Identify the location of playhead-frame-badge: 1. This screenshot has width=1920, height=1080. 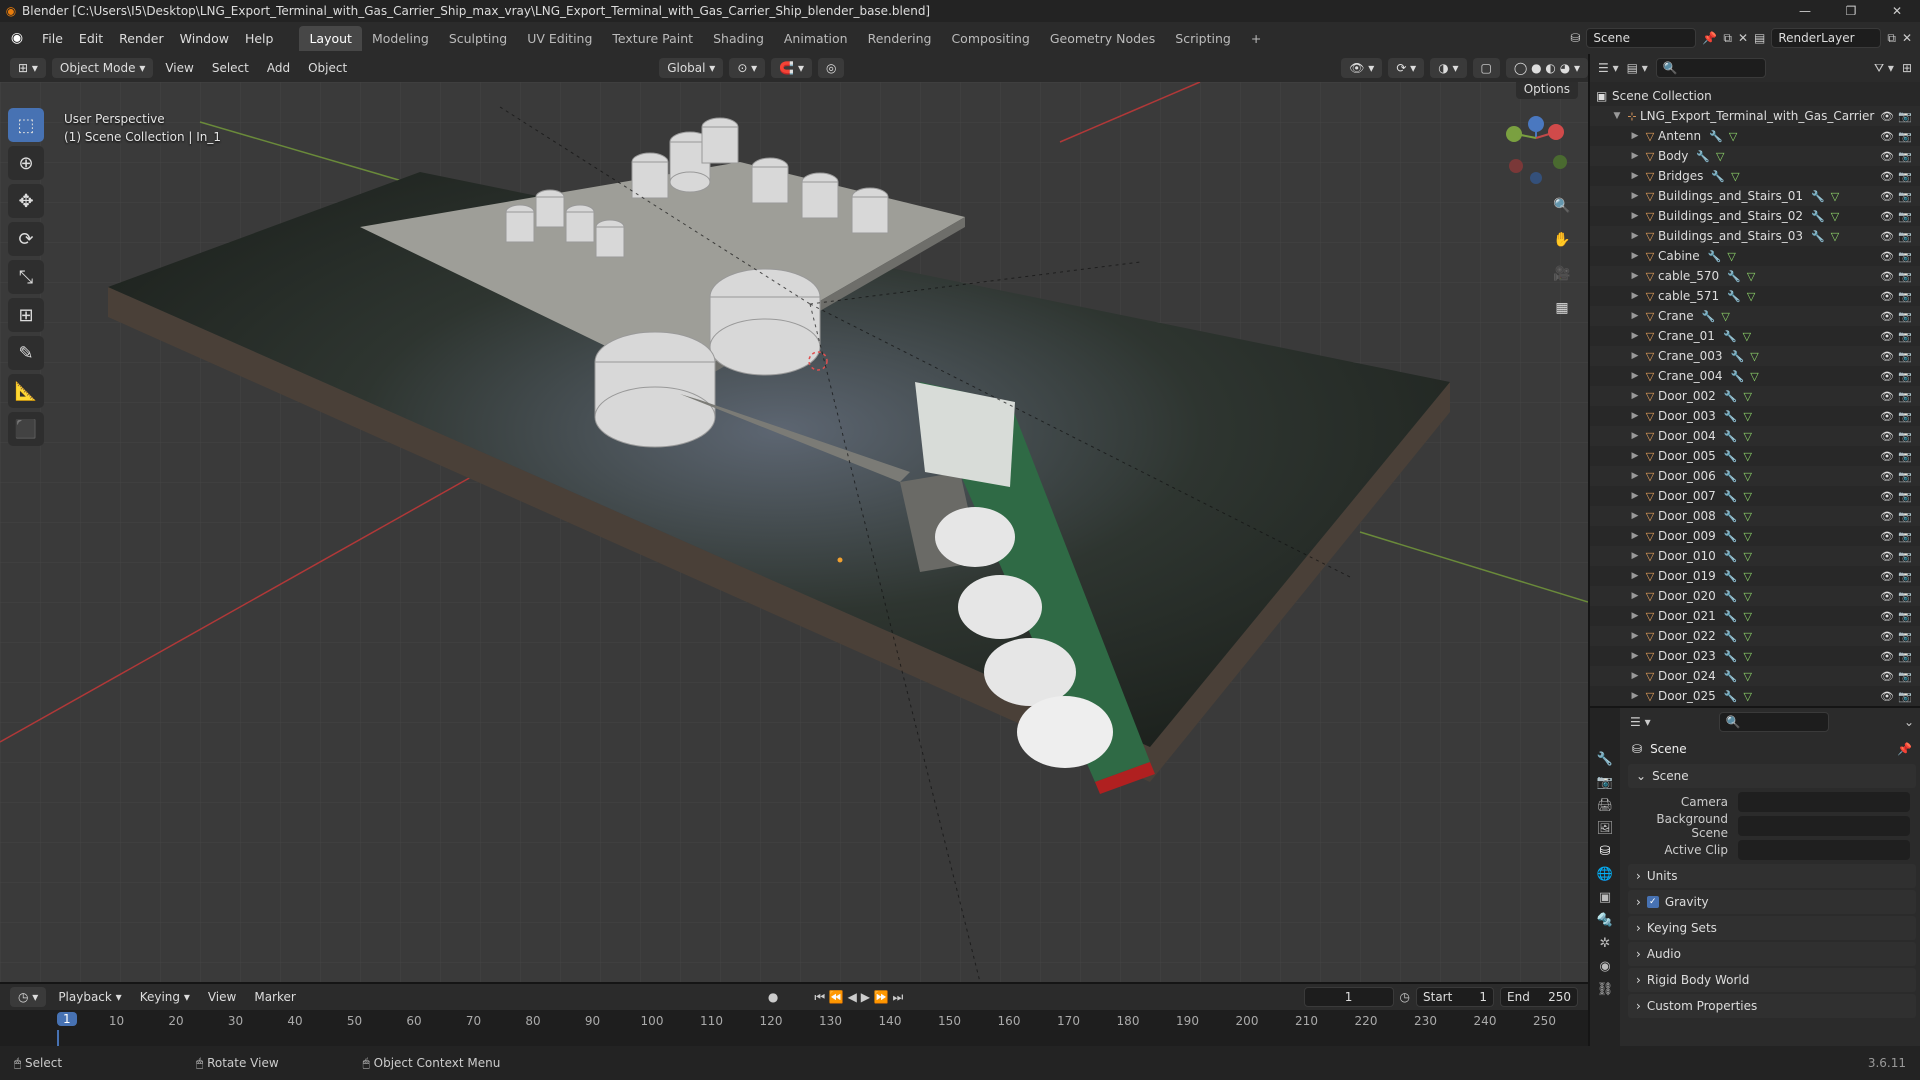
(67, 1019).